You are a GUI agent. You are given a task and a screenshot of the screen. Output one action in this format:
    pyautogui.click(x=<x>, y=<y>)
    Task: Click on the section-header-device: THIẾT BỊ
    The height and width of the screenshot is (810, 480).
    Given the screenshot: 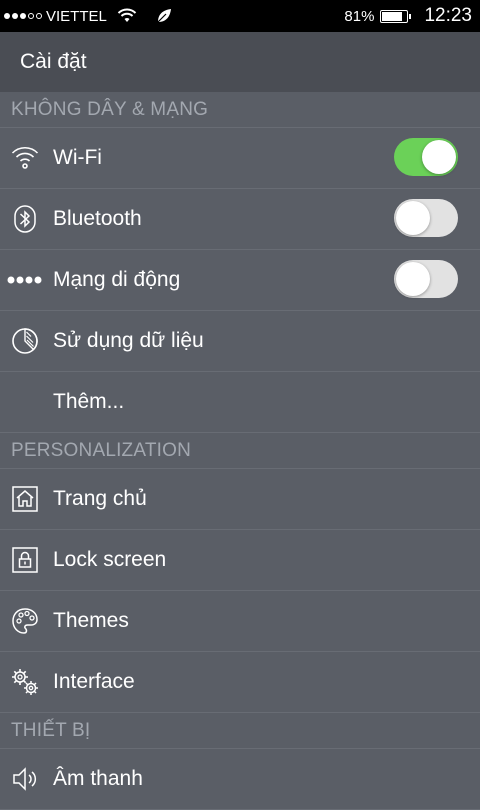 What is the action you would take?
    pyautogui.click(x=240, y=731)
    